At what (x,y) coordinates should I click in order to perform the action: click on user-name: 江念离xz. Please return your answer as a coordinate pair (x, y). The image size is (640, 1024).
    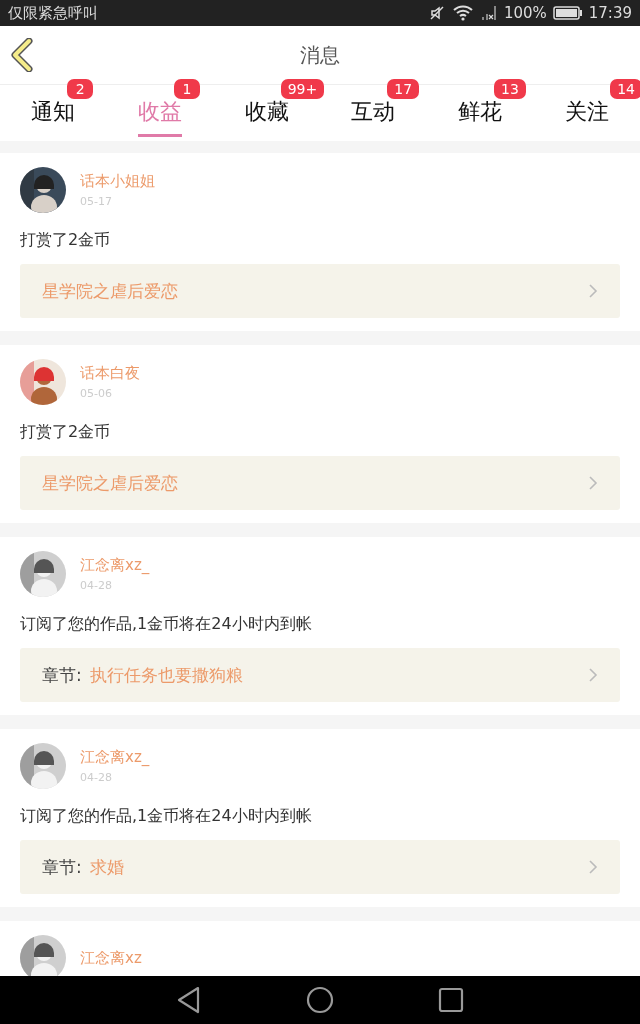
    Looking at the image, I should click on (111, 958).